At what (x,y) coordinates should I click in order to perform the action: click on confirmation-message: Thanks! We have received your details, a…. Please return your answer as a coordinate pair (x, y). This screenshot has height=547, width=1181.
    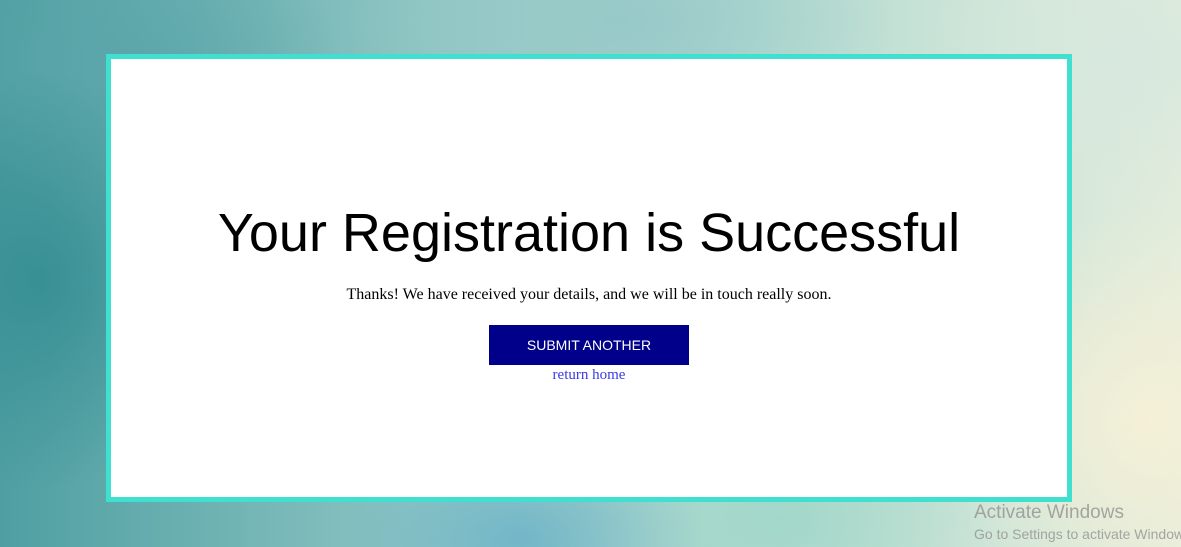
    Looking at the image, I should click on (589, 294).